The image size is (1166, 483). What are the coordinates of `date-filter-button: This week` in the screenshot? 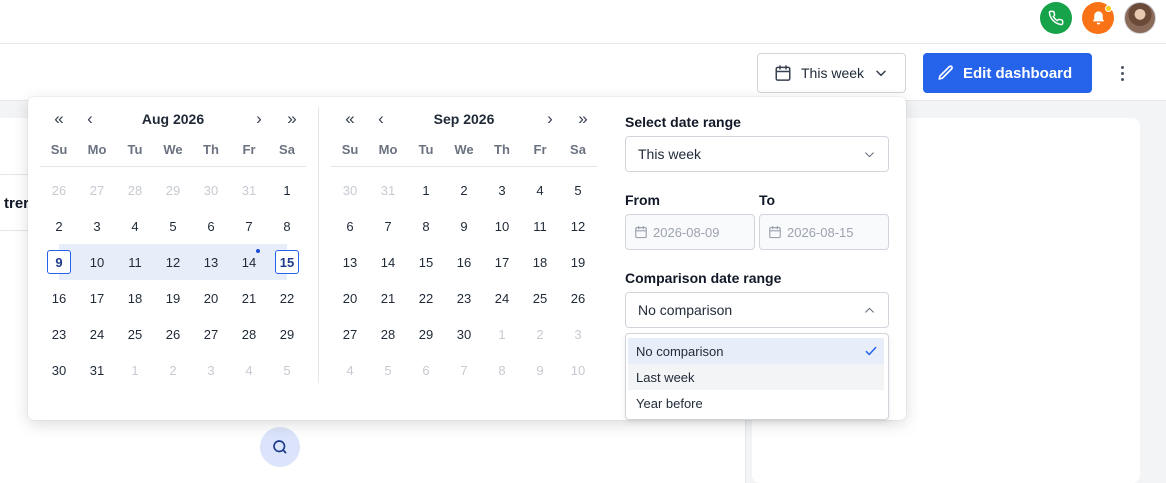 It's located at (831, 73).